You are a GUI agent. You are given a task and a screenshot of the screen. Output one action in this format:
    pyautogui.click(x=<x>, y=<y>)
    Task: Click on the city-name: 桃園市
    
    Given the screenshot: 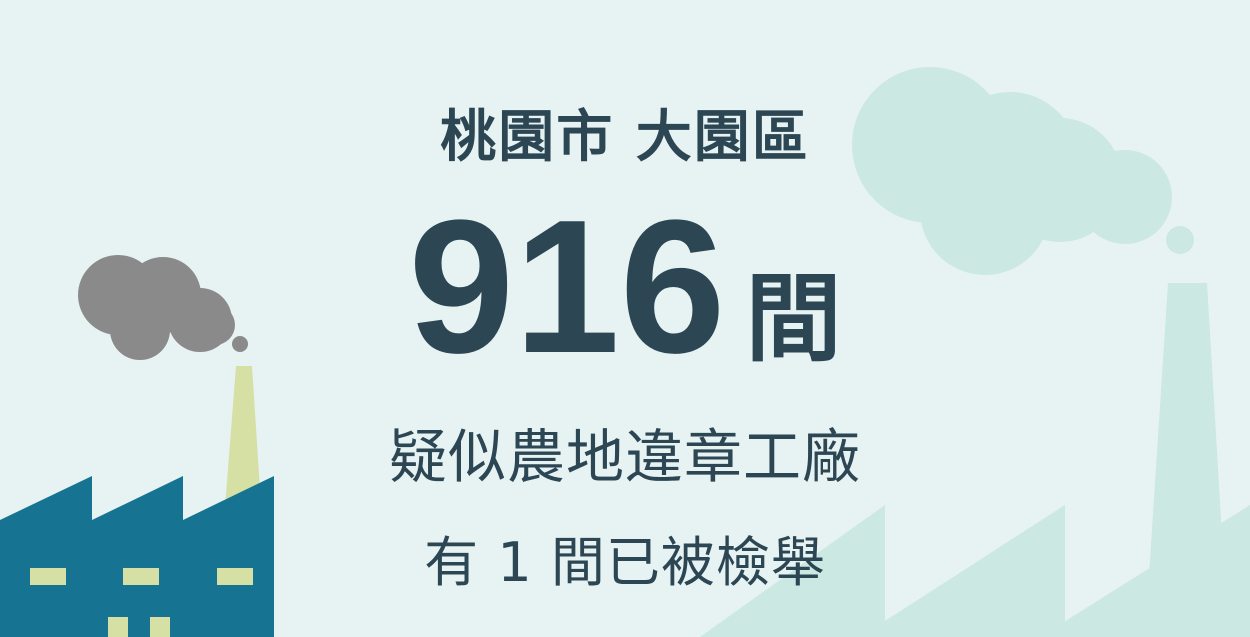 What is the action you would take?
    pyautogui.click(x=527, y=137)
    